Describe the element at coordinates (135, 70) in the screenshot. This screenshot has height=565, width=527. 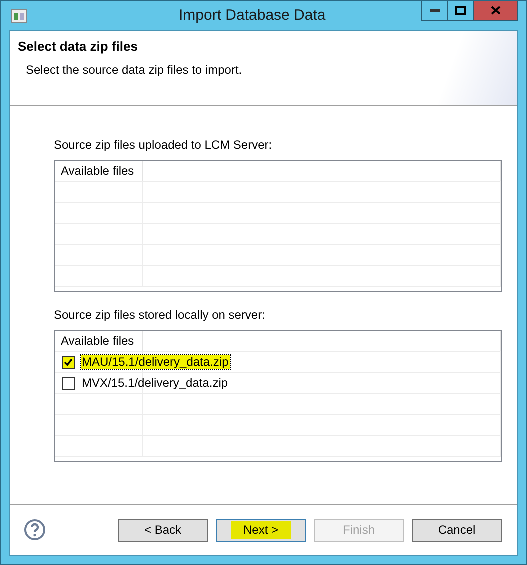
I see `page-description: Select the source data zip files to import.` at that location.